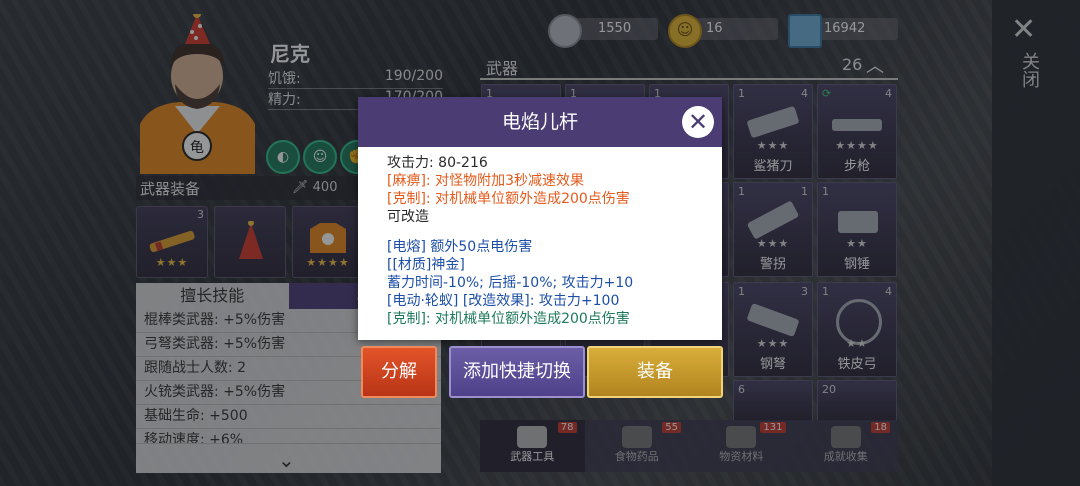 The height and width of the screenshot is (486, 1080). I want to click on modifiable-line: 可改造, so click(408, 217).